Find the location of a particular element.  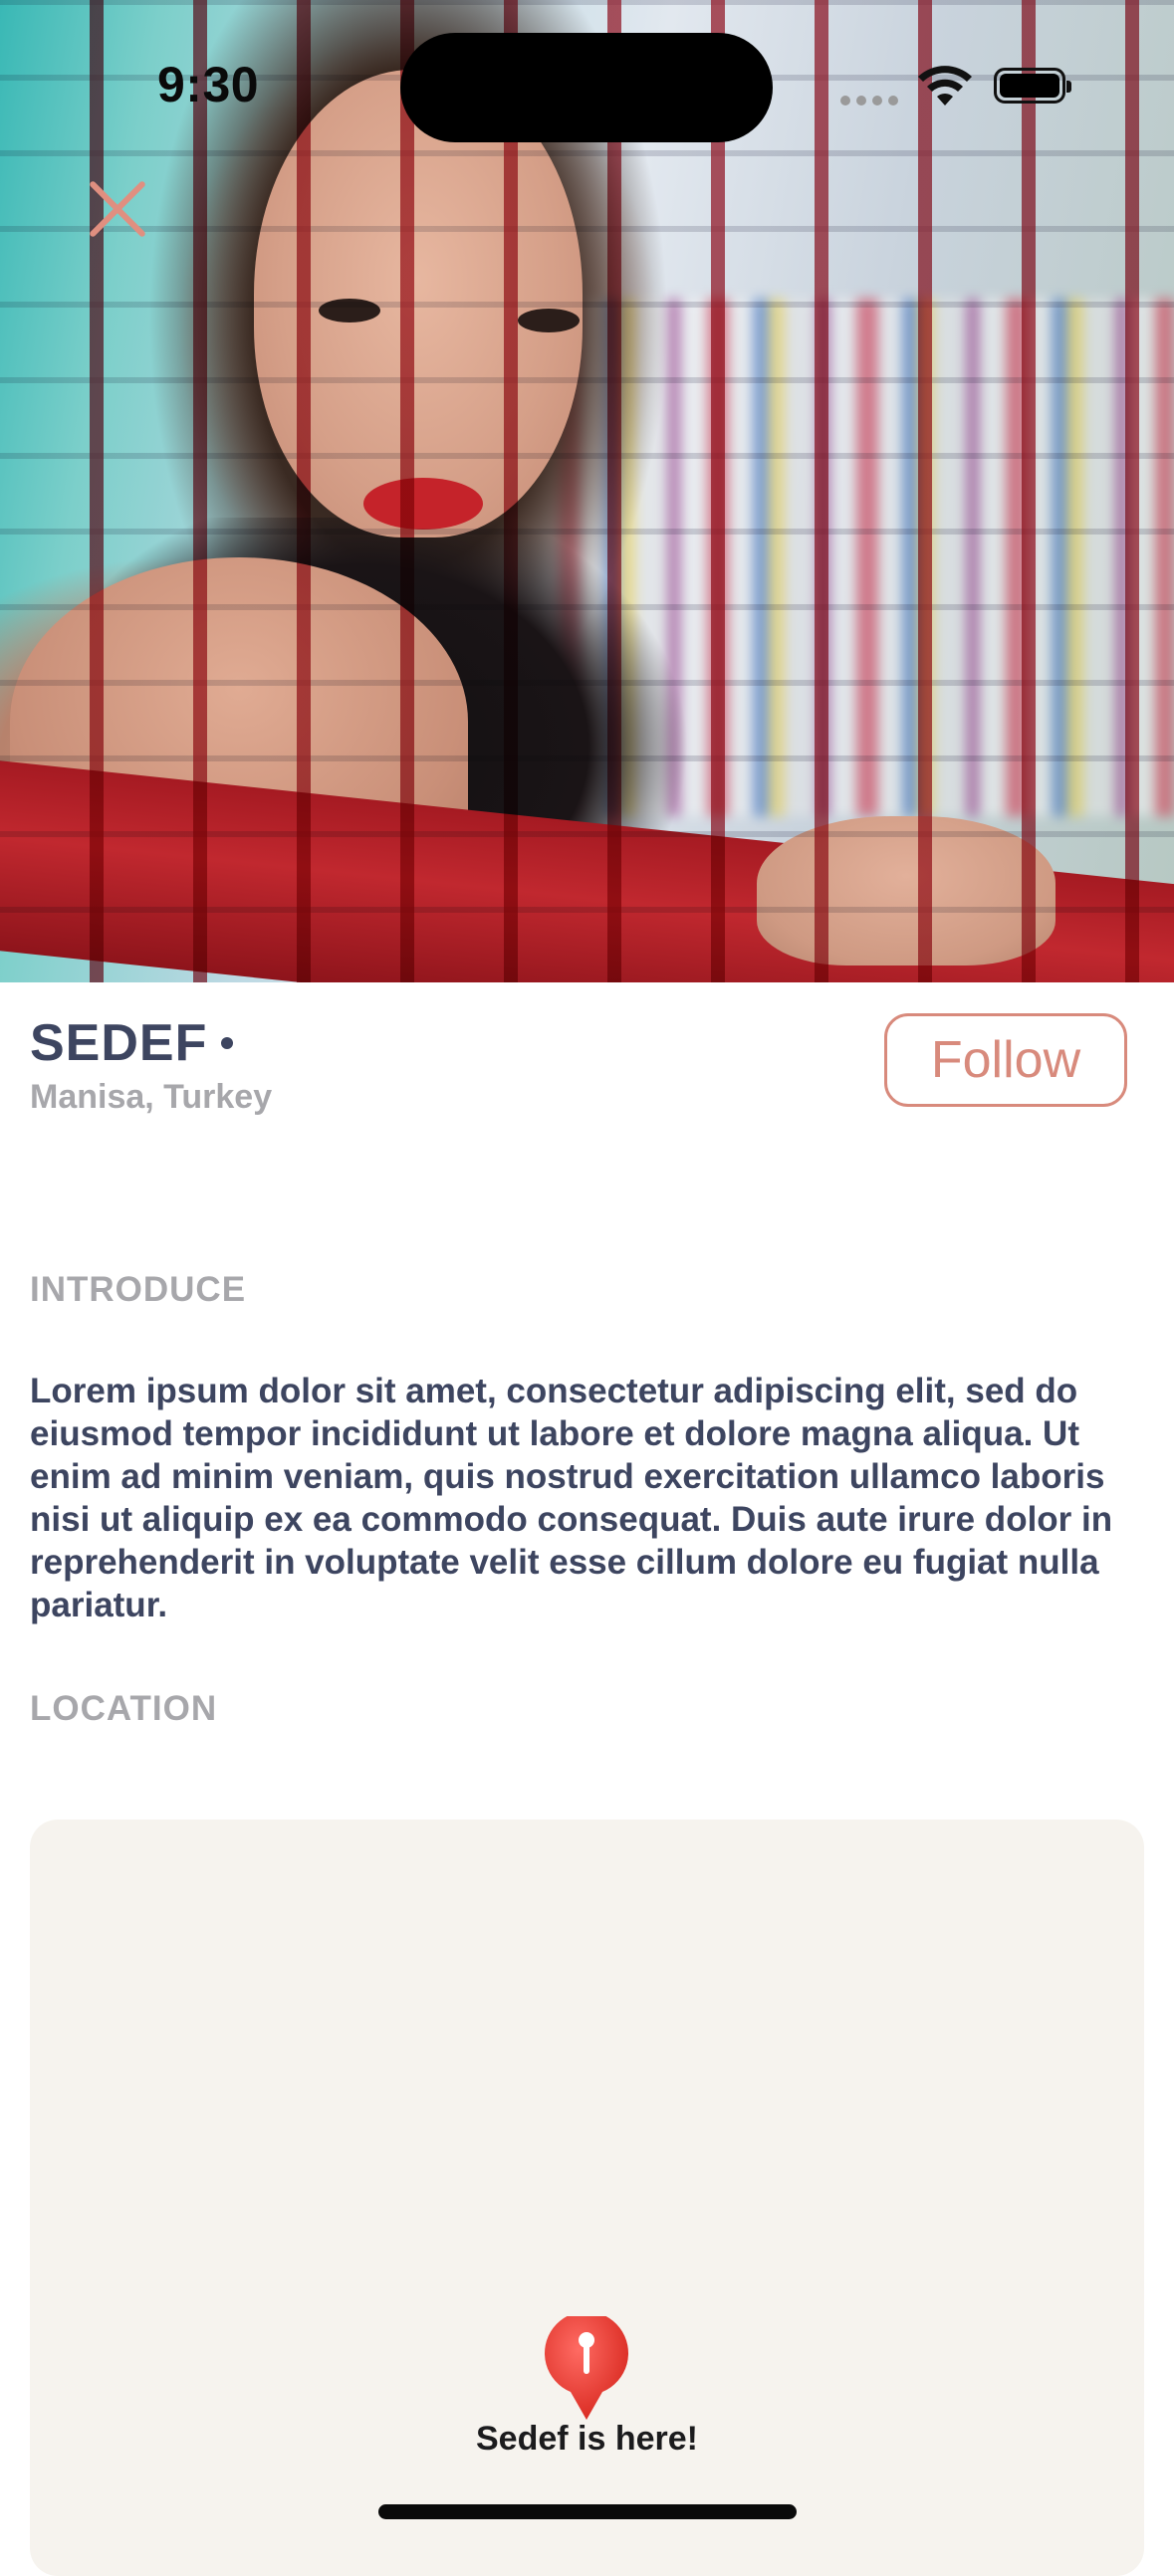

profile-name: SEDEF is located at coordinates (119, 1043).